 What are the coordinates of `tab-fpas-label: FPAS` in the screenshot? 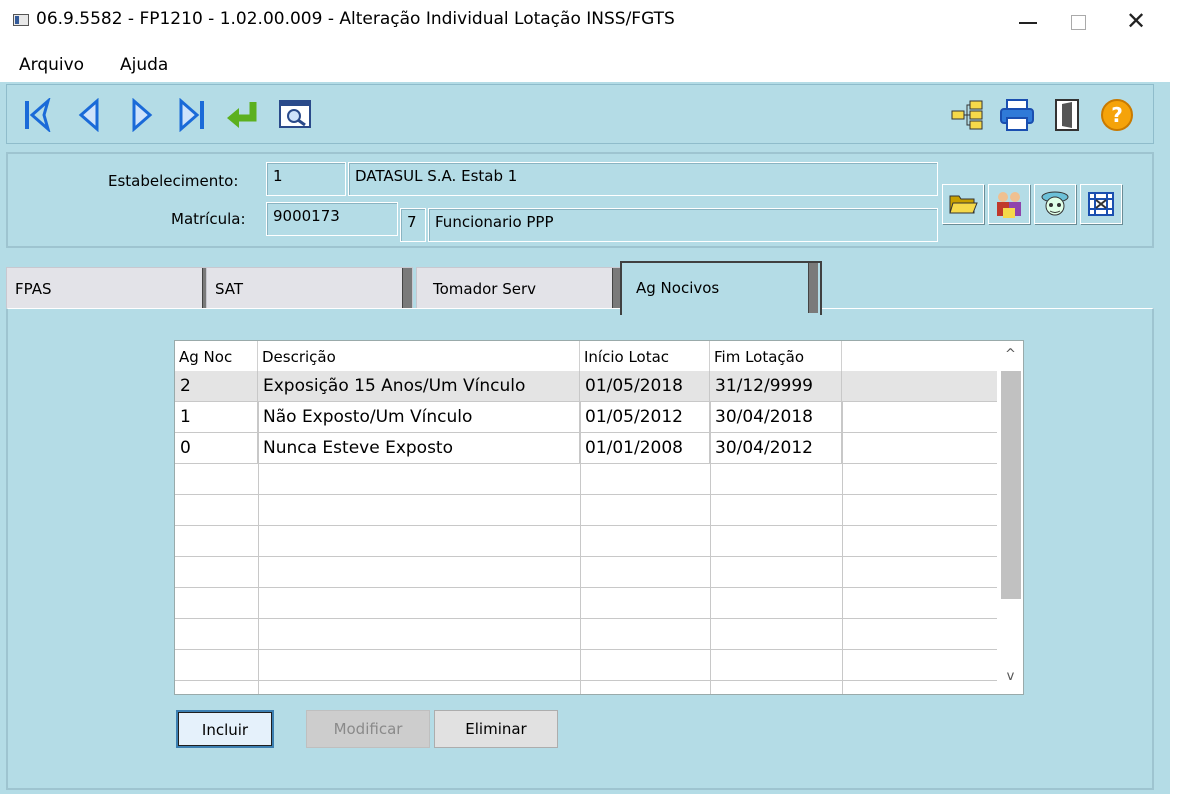 It's located at (33, 289).